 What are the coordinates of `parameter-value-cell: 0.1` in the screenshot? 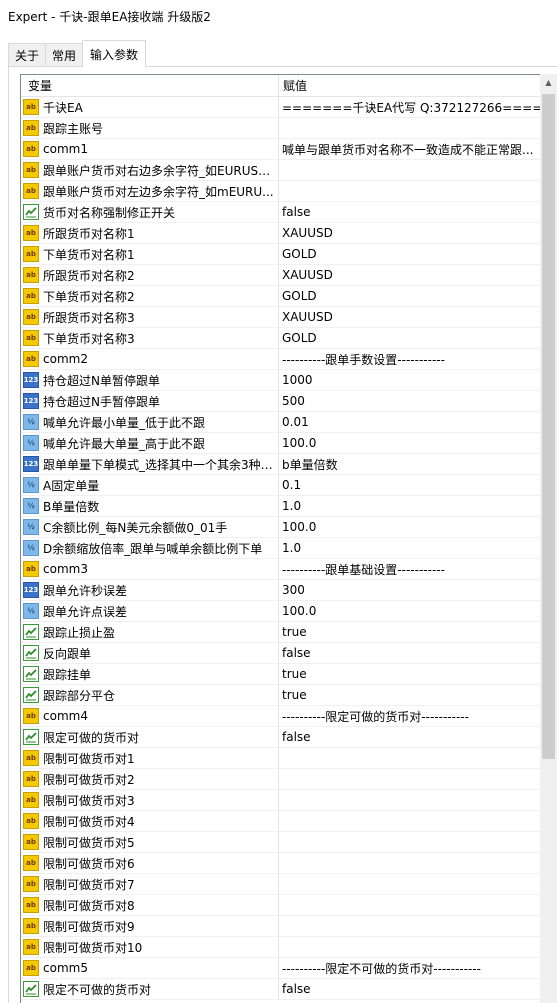 It's located at (413, 485).